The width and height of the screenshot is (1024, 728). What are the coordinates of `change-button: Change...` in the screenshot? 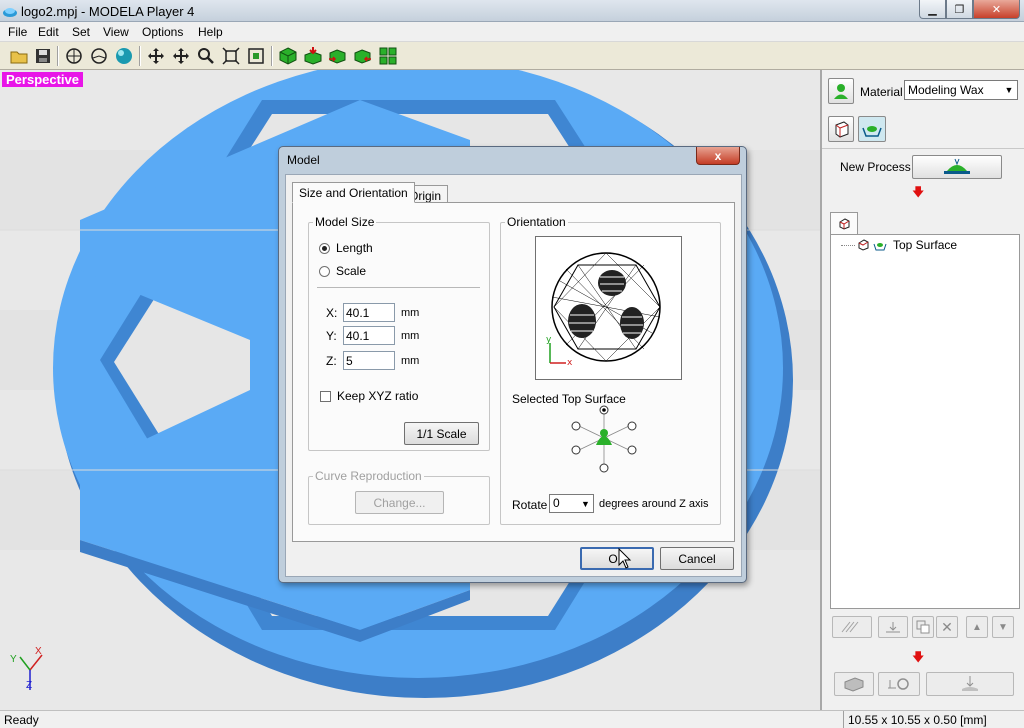 It's located at (399, 502).